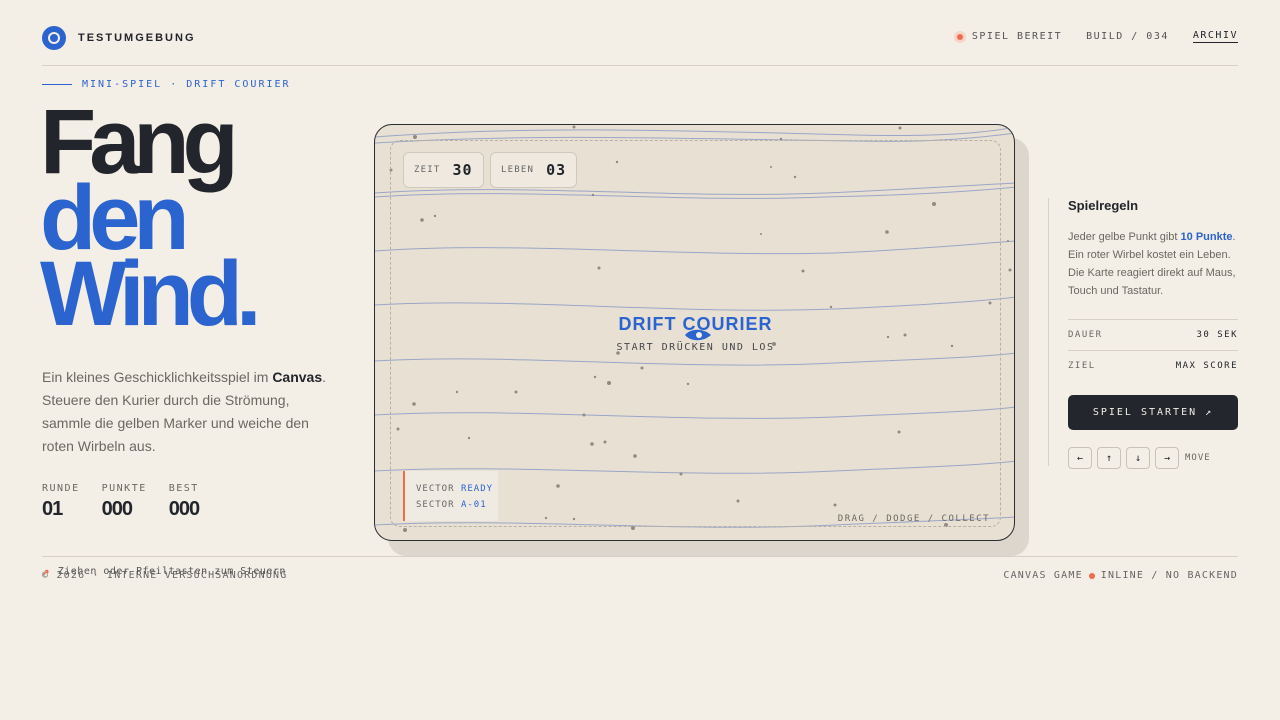 The width and height of the screenshot is (1280, 720). Describe the element at coordinates (1127, 36) in the screenshot. I see `build-label: BUILD / 034` at that location.